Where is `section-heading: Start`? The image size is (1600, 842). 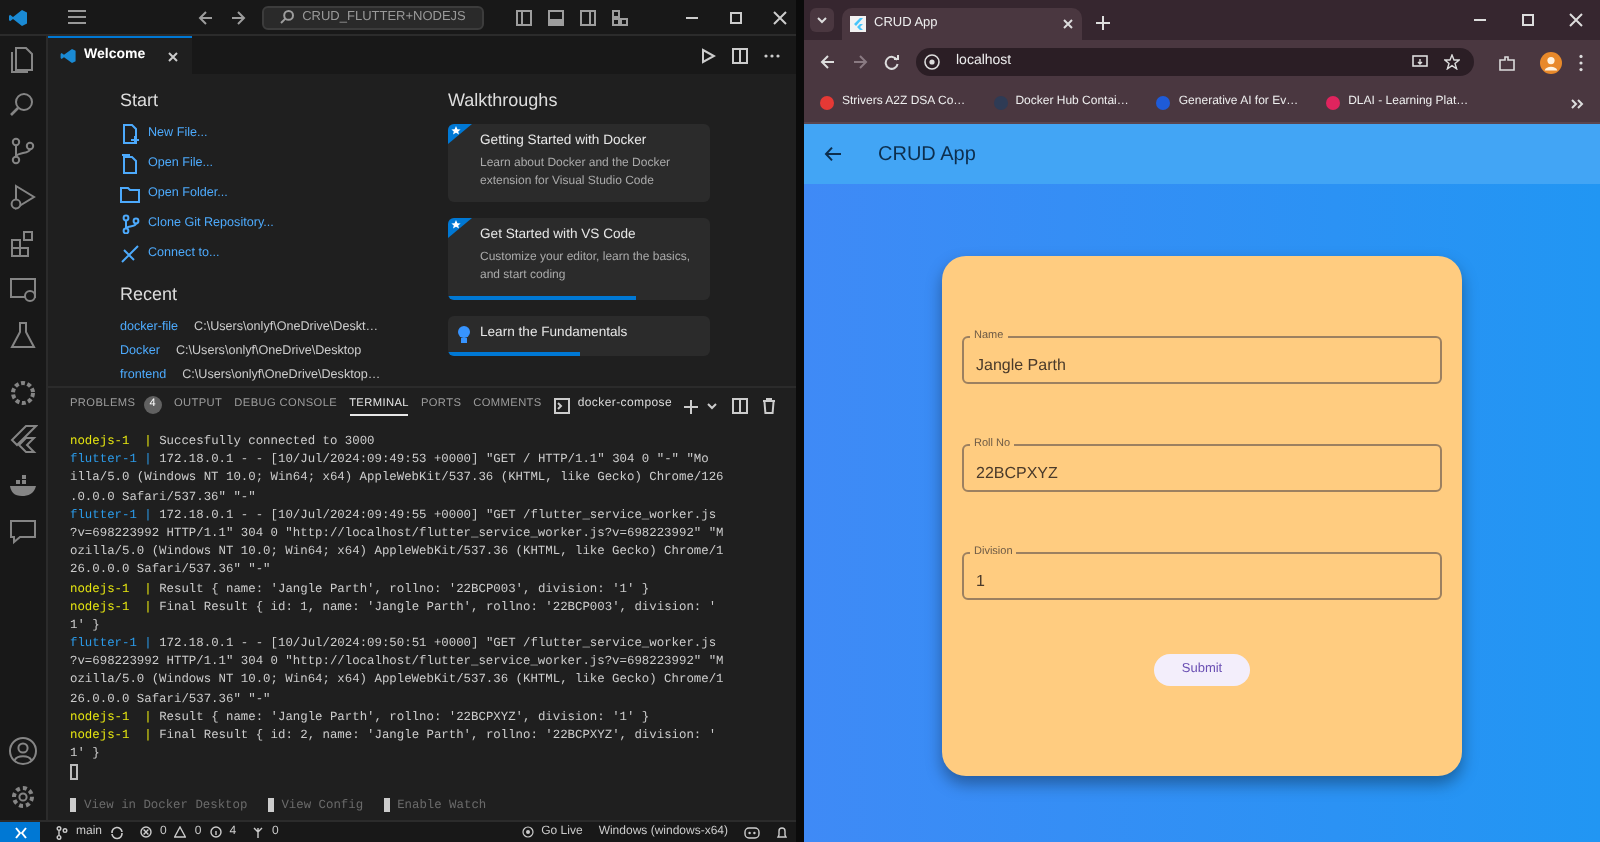
section-heading: Start is located at coordinates (140, 101).